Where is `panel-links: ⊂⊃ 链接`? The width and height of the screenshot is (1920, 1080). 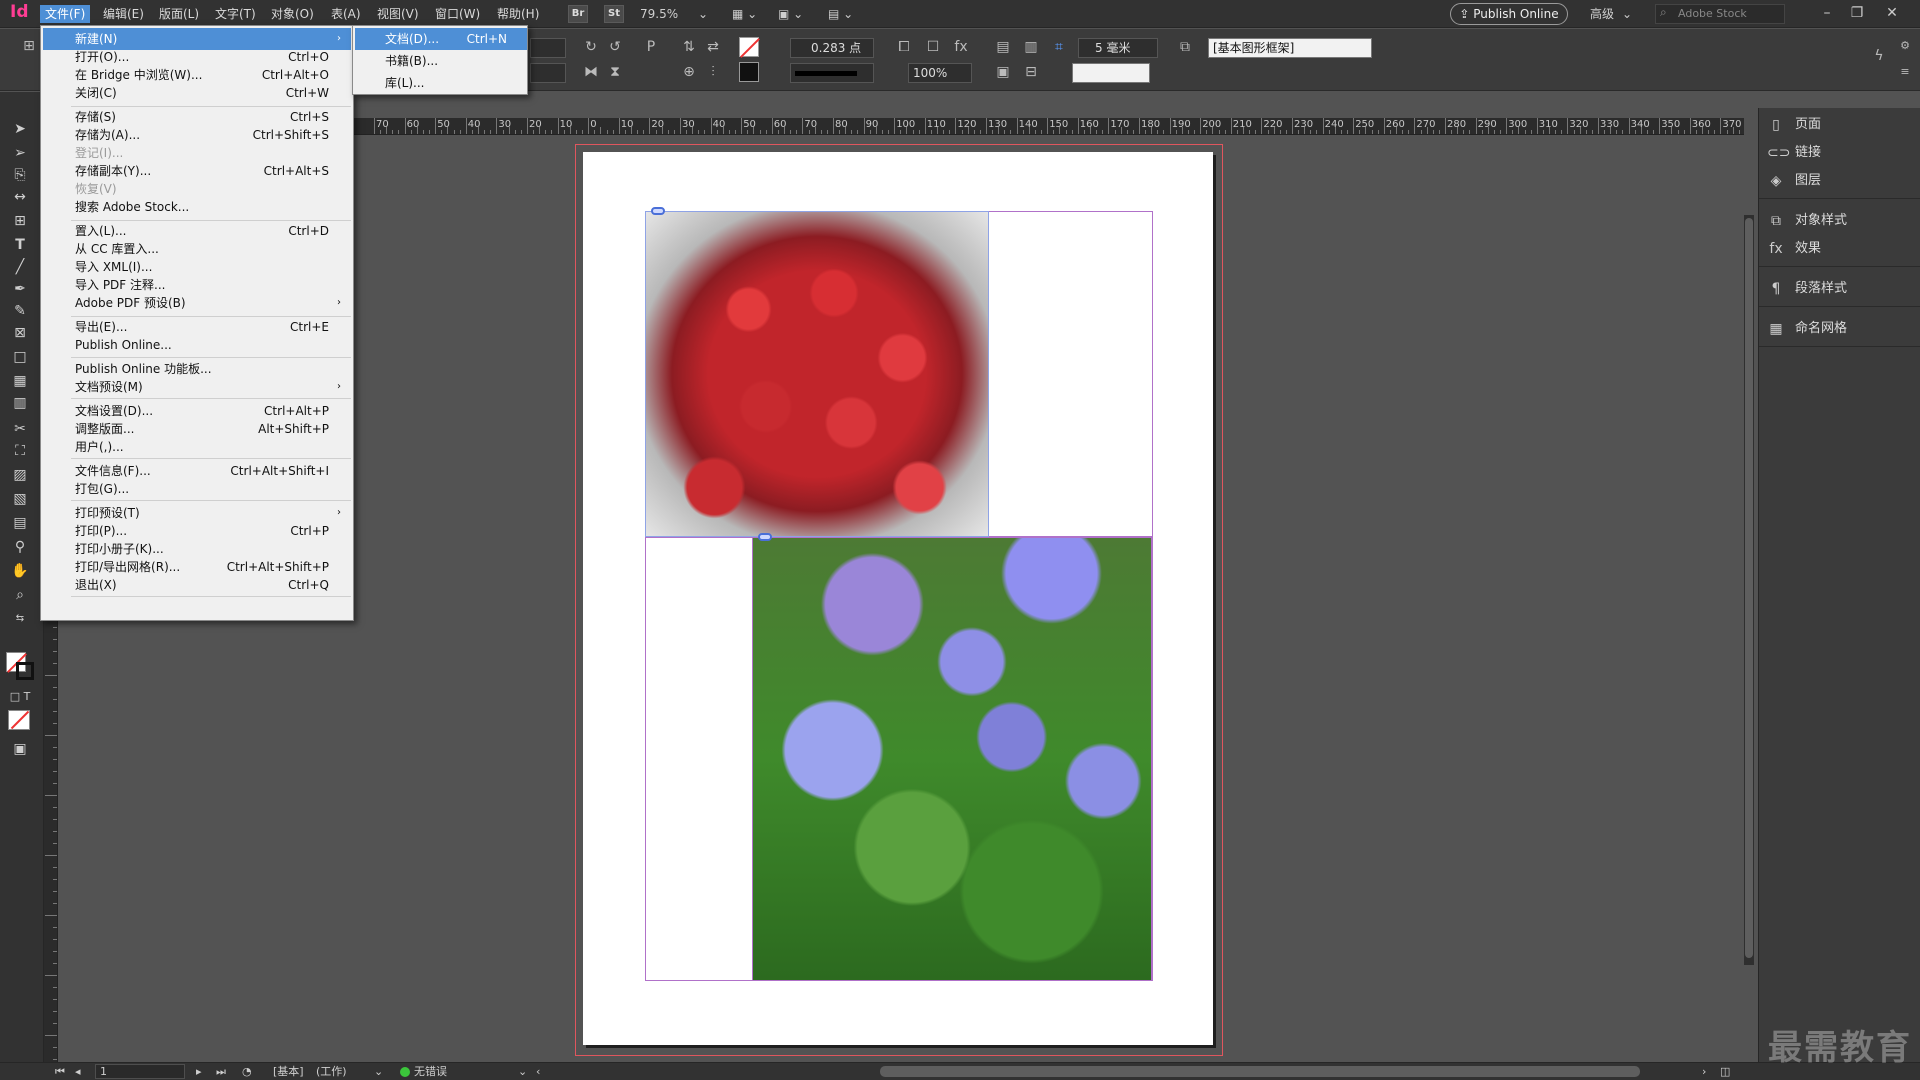
panel-links: ⊂⊃ 链接 is located at coordinates (1839, 153).